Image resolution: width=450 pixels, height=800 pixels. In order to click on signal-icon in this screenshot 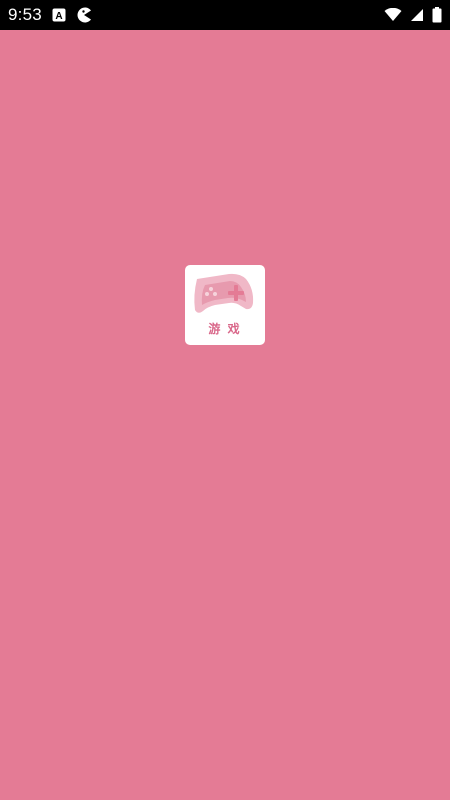, I will do `click(417, 15)`.